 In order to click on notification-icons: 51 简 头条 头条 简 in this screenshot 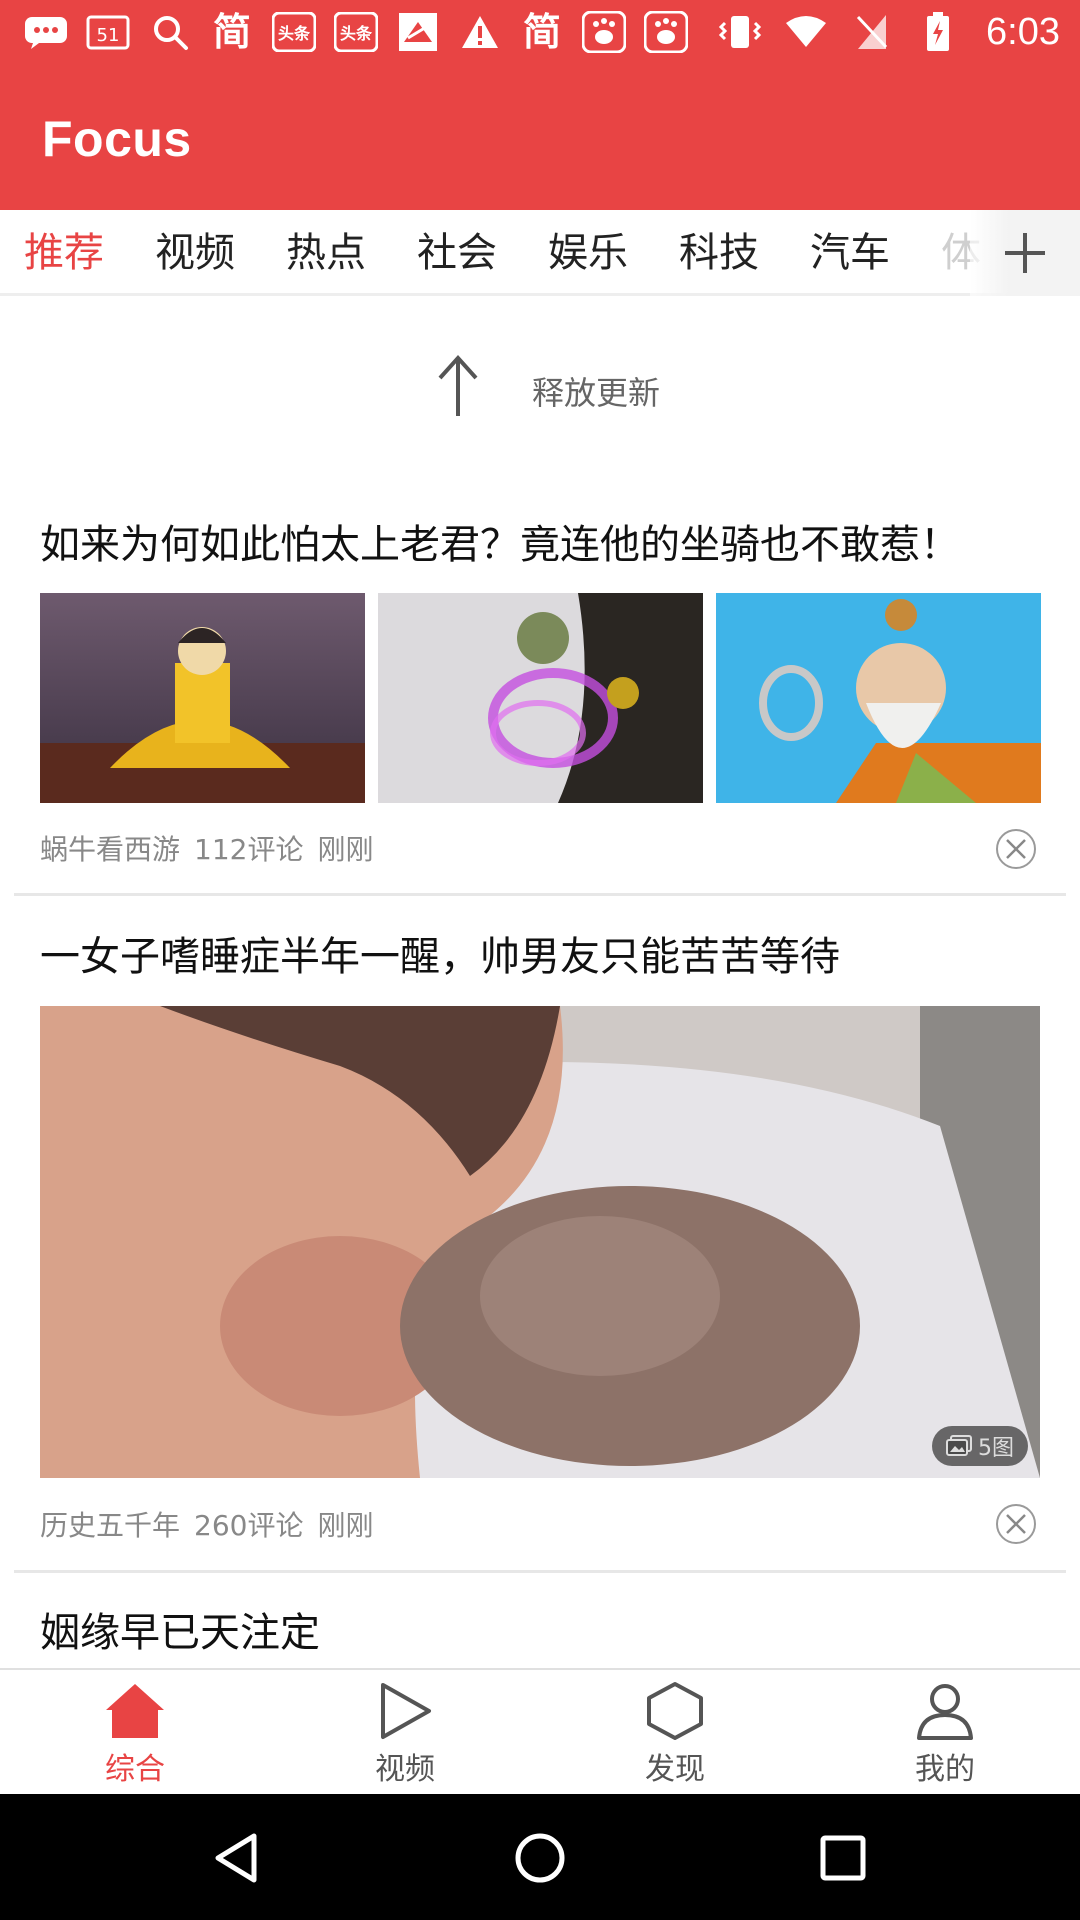, I will do `click(356, 32)`.